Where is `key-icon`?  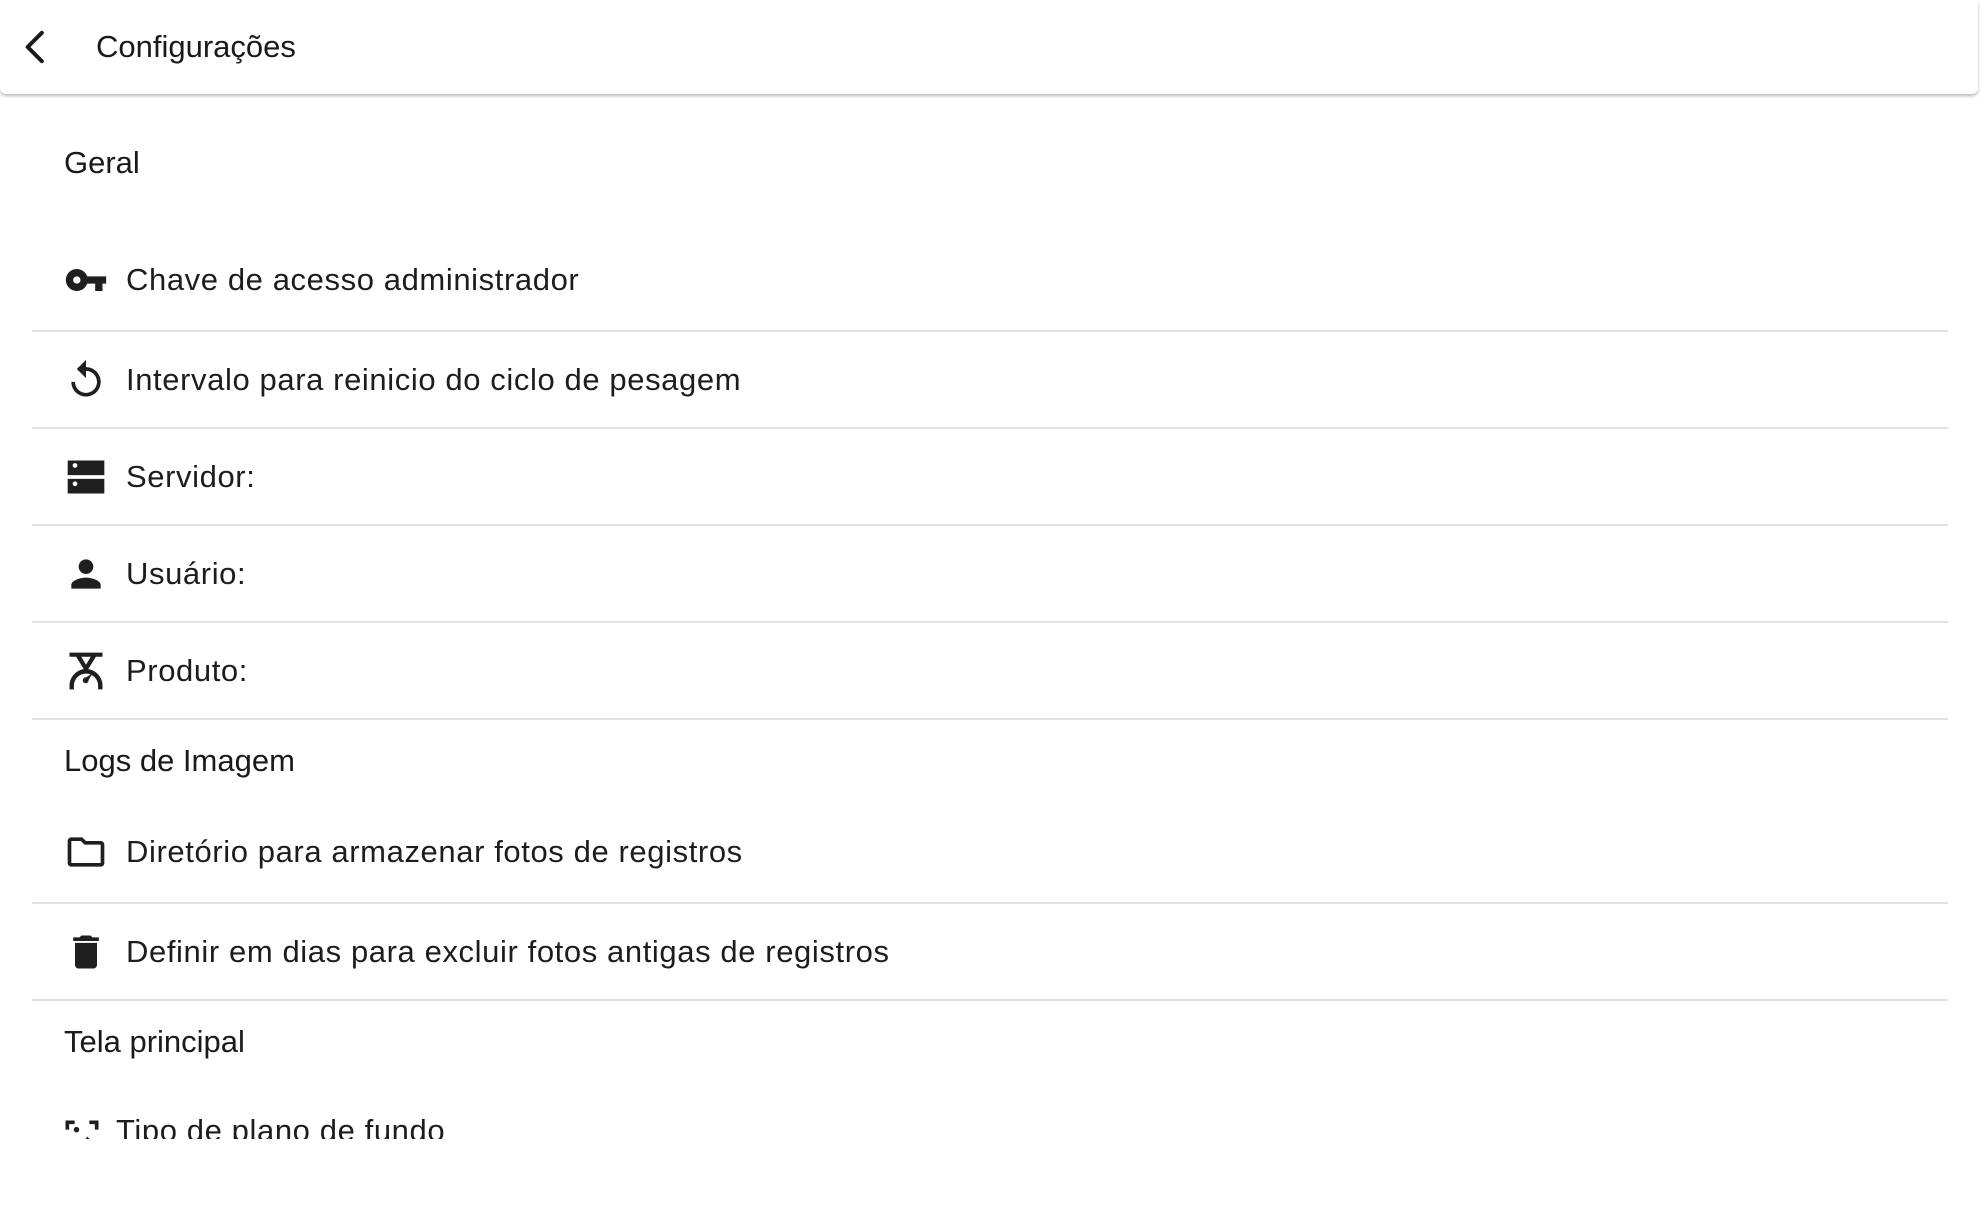
key-icon is located at coordinates (86, 280).